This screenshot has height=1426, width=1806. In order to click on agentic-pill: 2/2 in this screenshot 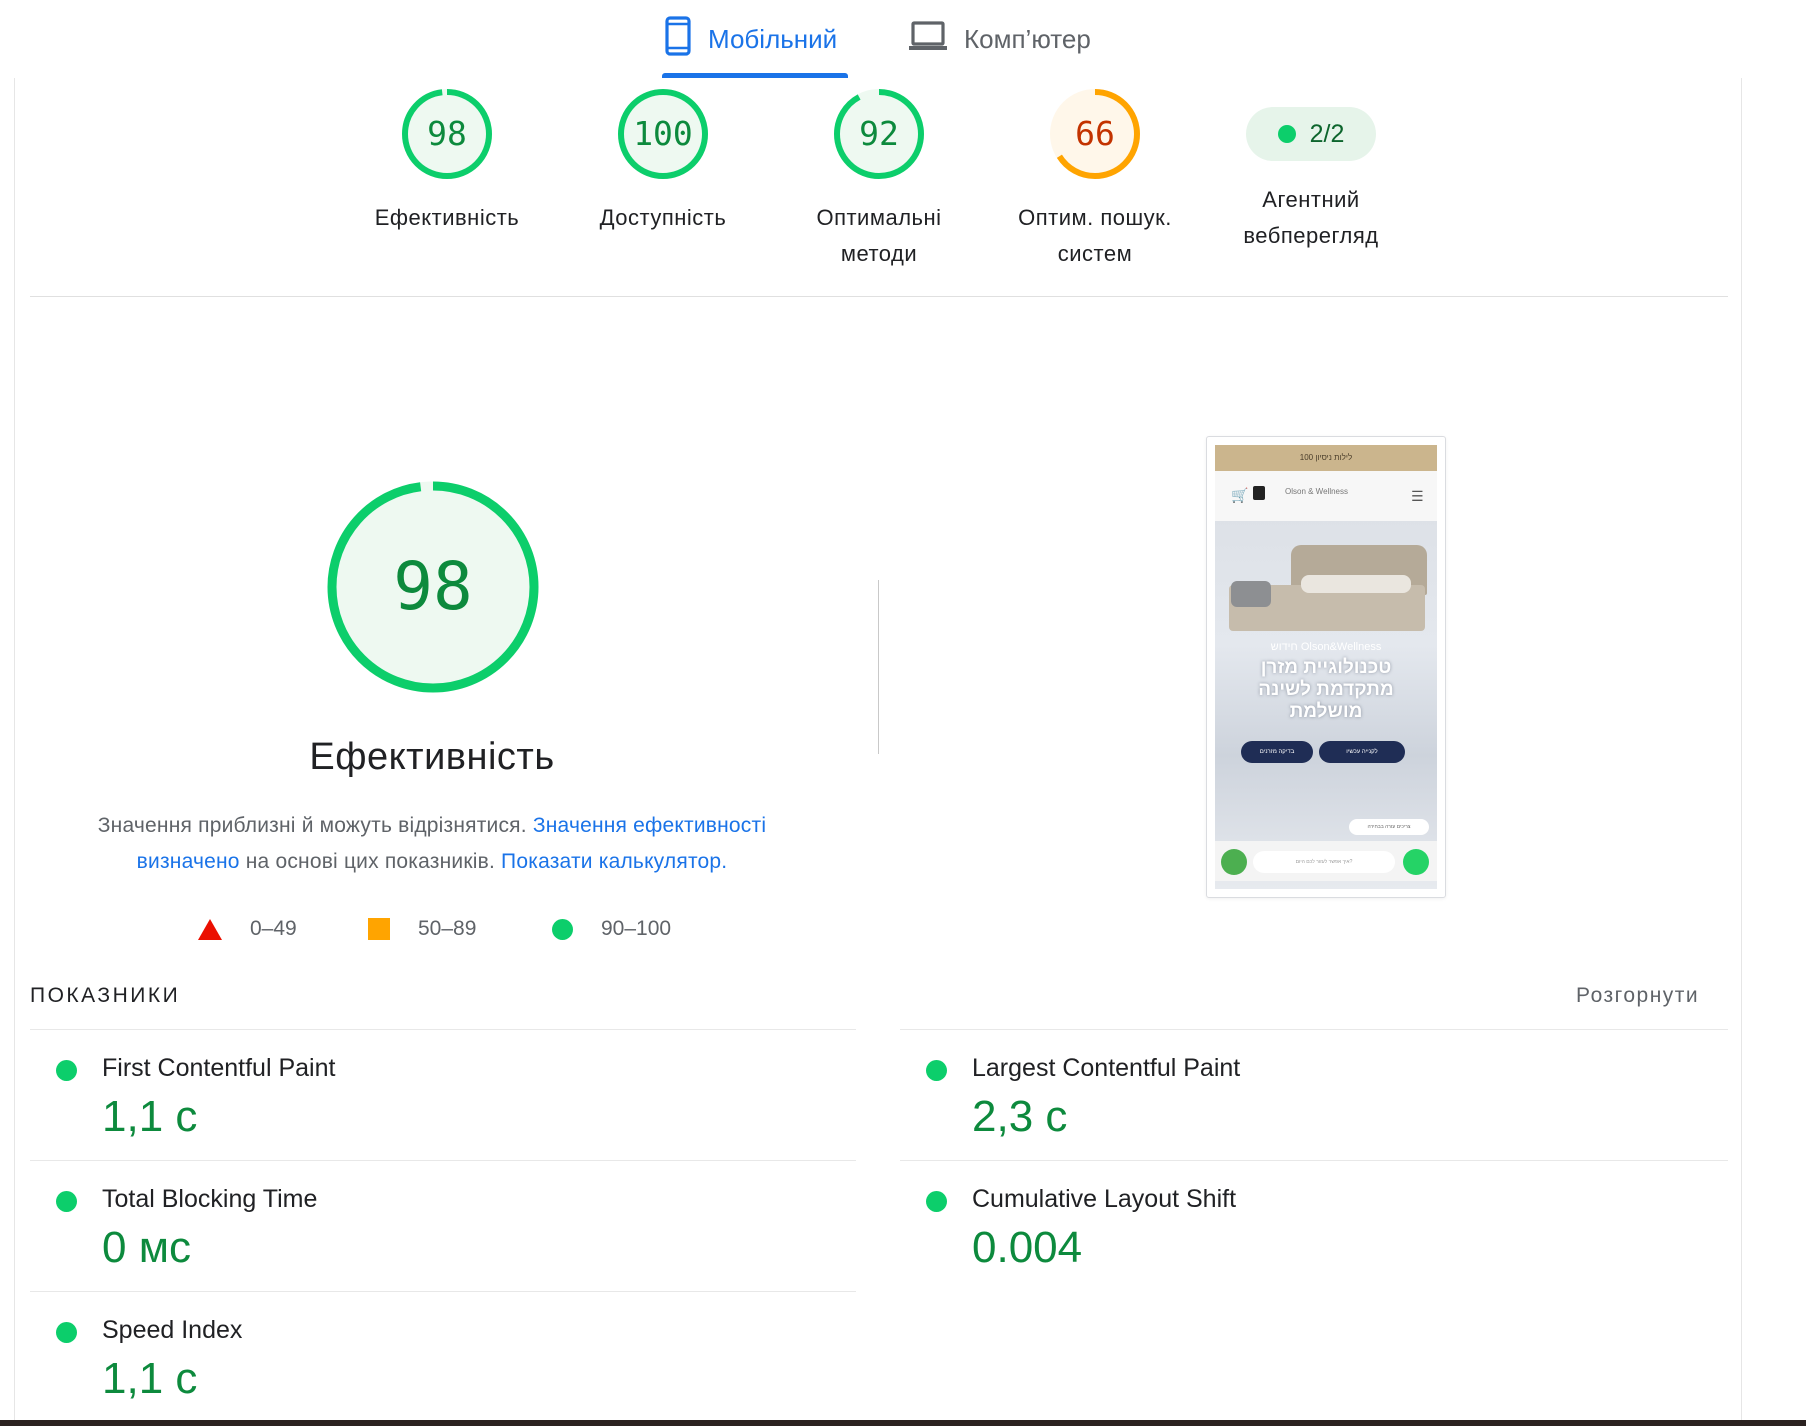, I will do `click(1311, 134)`.